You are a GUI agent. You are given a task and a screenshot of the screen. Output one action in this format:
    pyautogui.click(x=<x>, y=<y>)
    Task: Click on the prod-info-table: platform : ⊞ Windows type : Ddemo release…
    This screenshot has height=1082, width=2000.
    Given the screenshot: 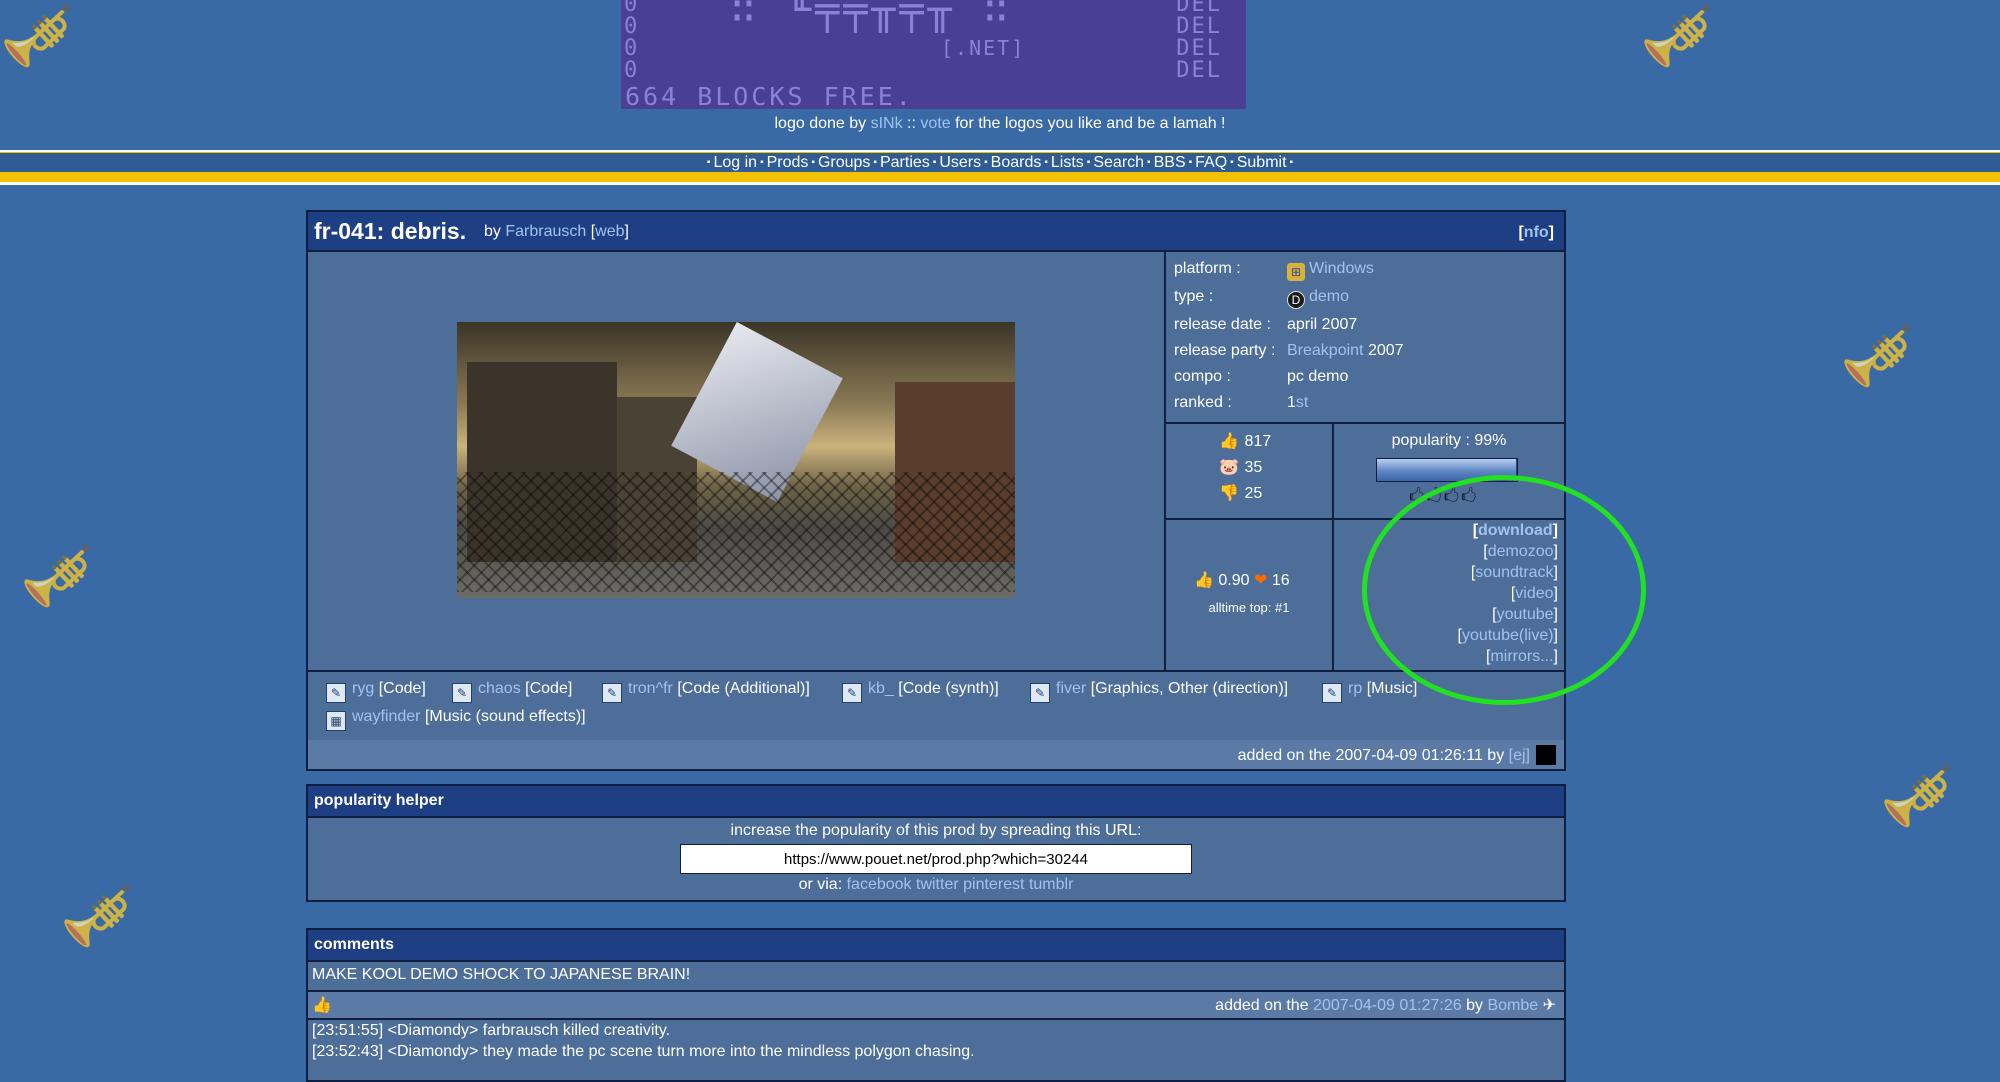 What is the action you would take?
    pyautogui.click(x=1365, y=338)
    